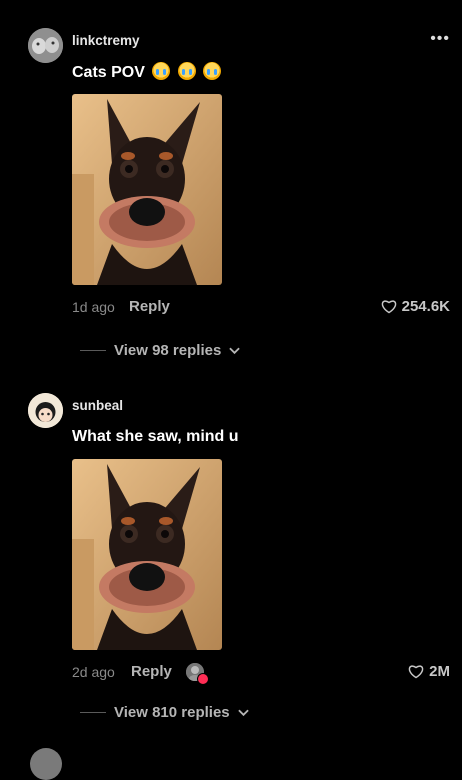 The image size is (462, 780). I want to click on view-replies-button: View 810 replies, so click(164, 712).